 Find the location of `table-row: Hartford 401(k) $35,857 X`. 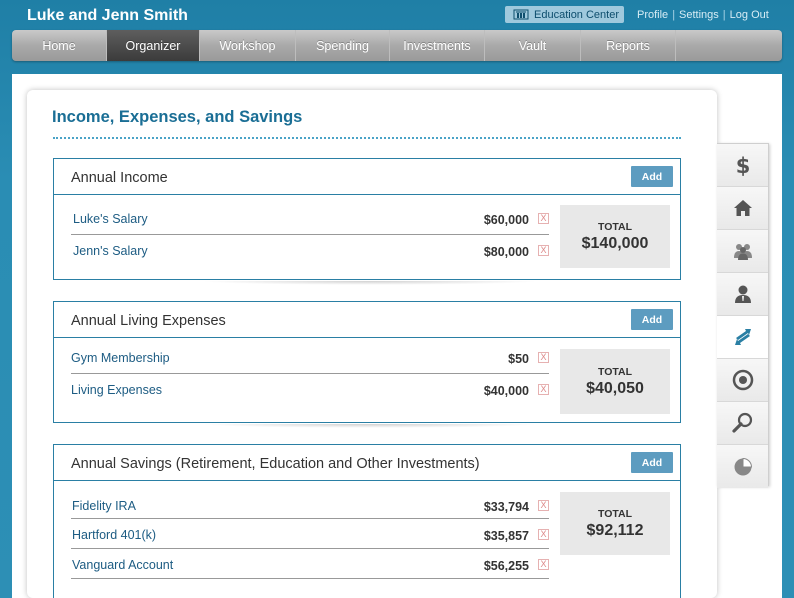

table-row: Hartford 401(k) $35,857 X is located at coordinates (310, 534).